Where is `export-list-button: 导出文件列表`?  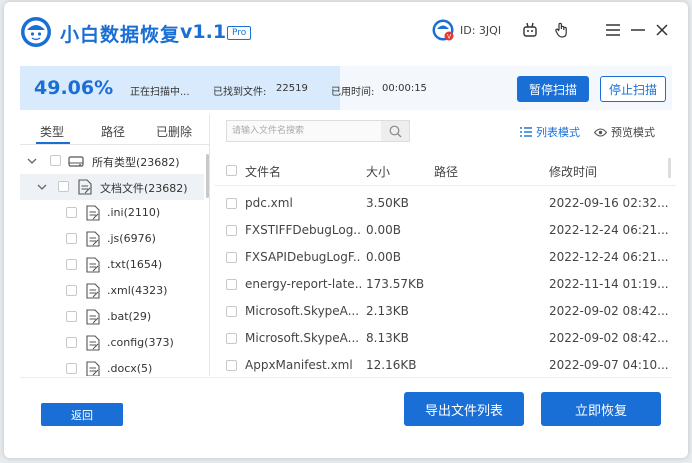 export-list-button: 导出文件列表 is located at coordinates (464, 409).